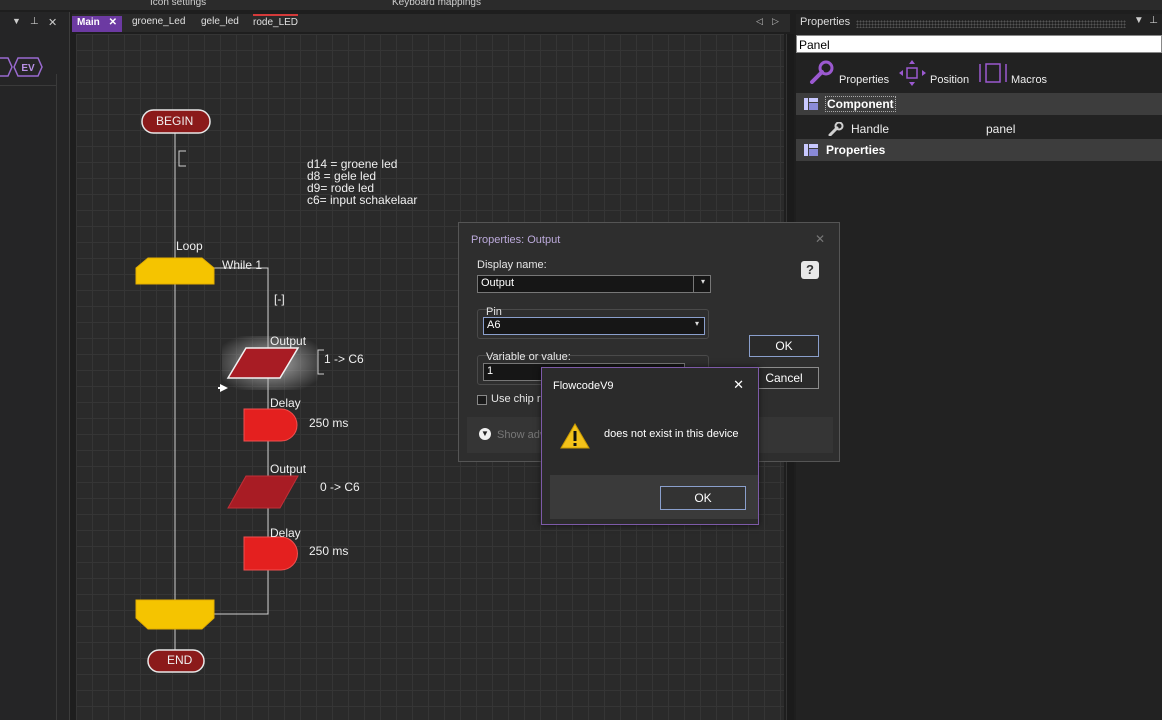 The image size is (1162, 720). What do you see at coordinates (825, 22) in the screenshot?
I see `properties-panel-title: Properties` at bounding box center [825, 22].